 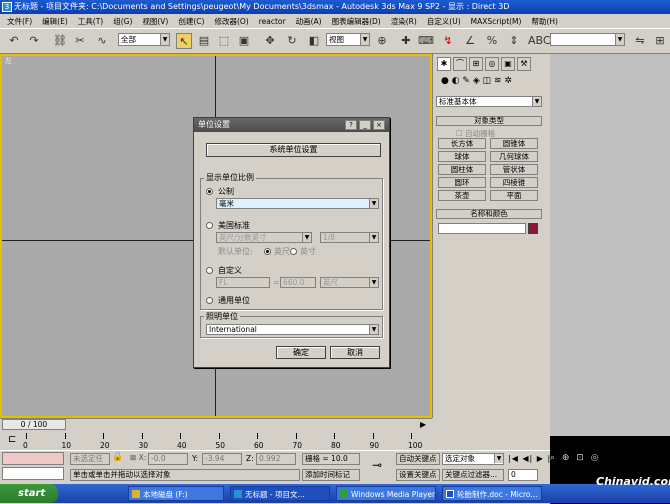 I want to click on pyramid-button: 四棱锥, so click(x=514, y=182).